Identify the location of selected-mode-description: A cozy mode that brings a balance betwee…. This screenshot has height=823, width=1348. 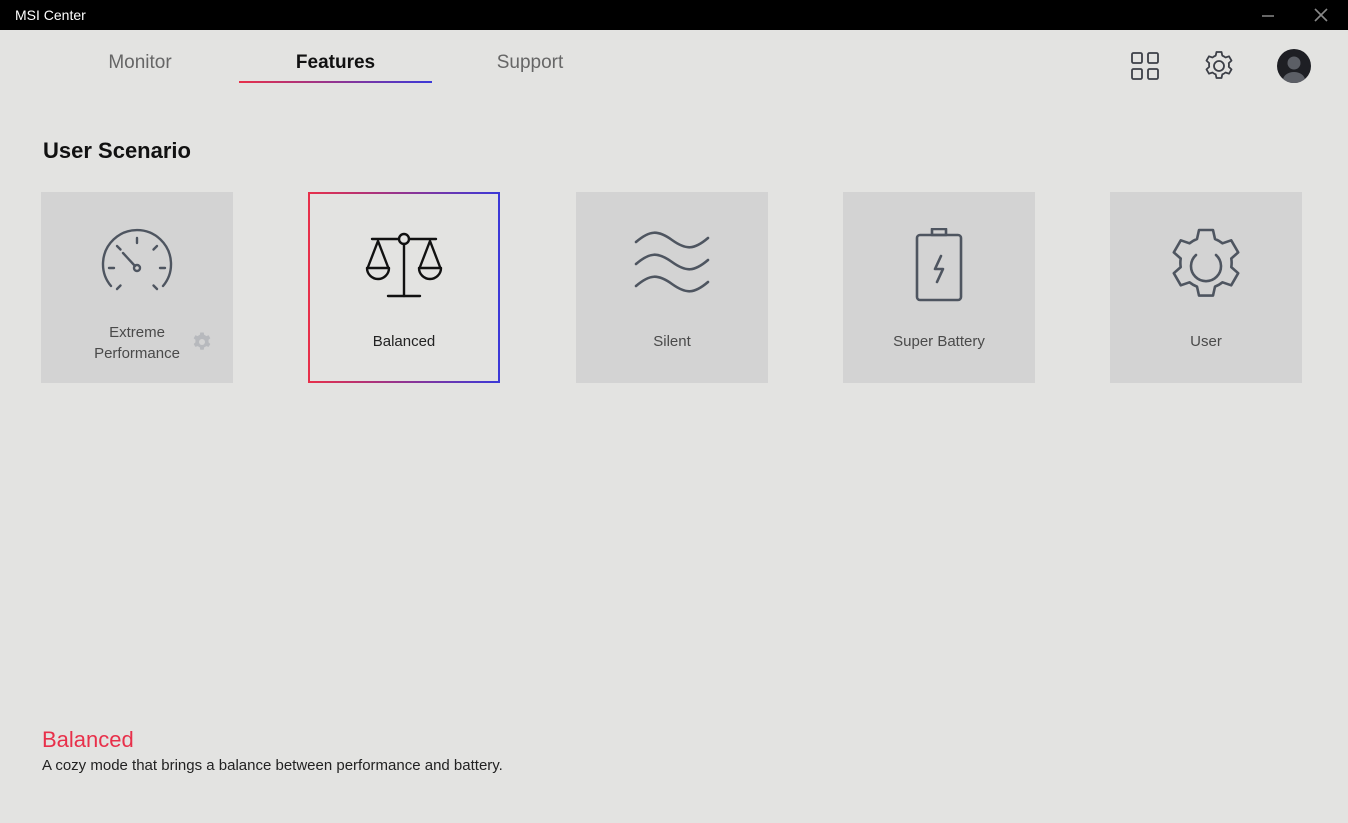
(272, 765).